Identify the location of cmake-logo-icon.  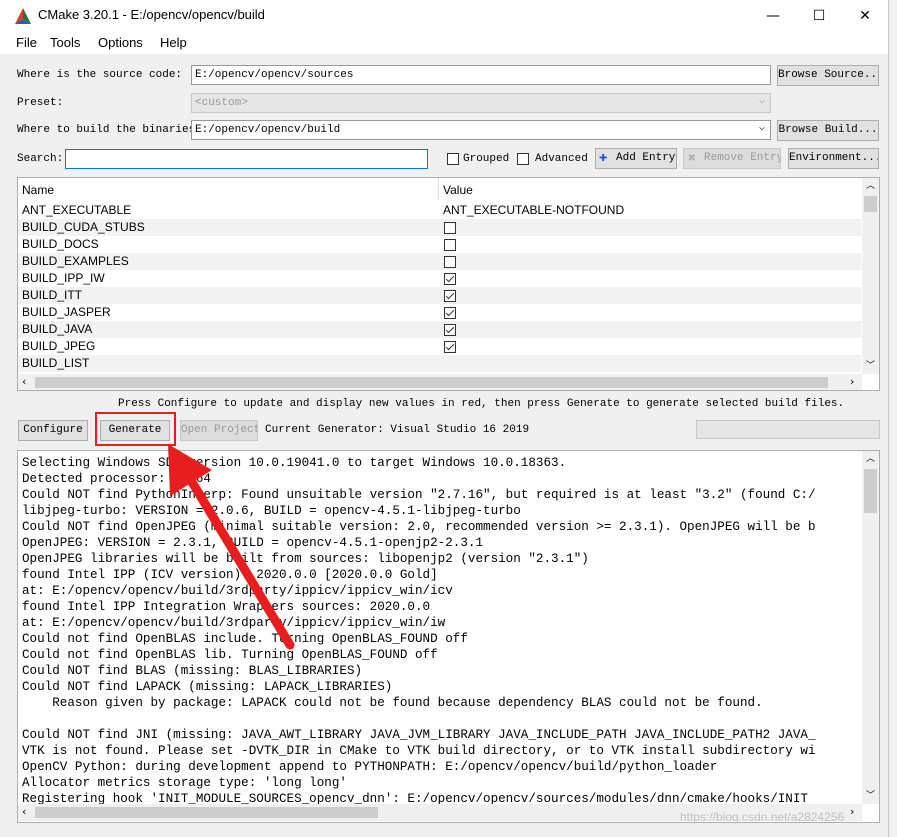
(23, 16).